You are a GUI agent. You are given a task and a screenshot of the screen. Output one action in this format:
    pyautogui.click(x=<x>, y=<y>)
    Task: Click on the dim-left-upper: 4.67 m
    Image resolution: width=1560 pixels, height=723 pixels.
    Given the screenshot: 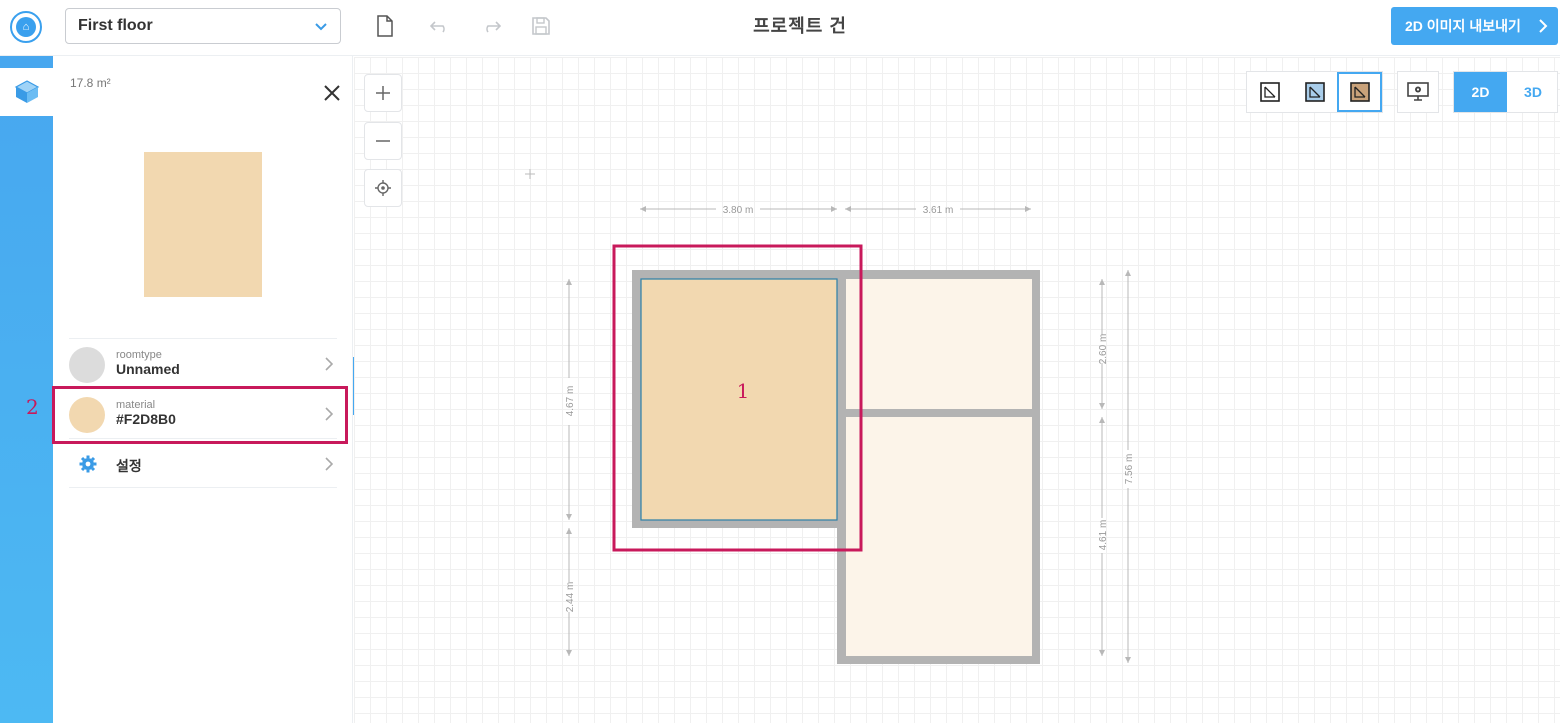 What is the action you would take?
    pyautogui.click(x=570, y=401)
    